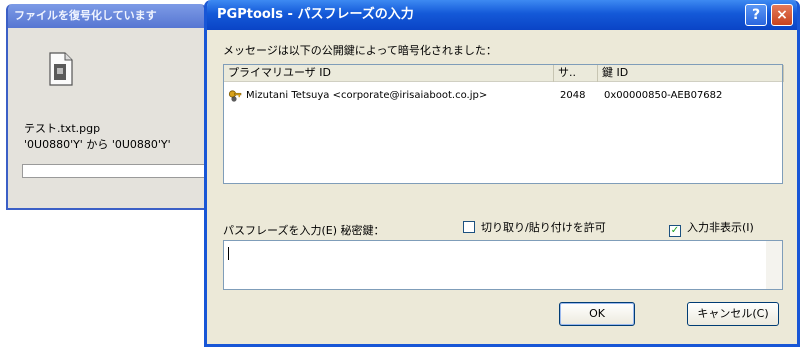  Describe the element at coordinates (502, 15) in the screenshot. I see `dialog-titlebar: PGPtools - パスフレーズの入力 ? ×` at that location.